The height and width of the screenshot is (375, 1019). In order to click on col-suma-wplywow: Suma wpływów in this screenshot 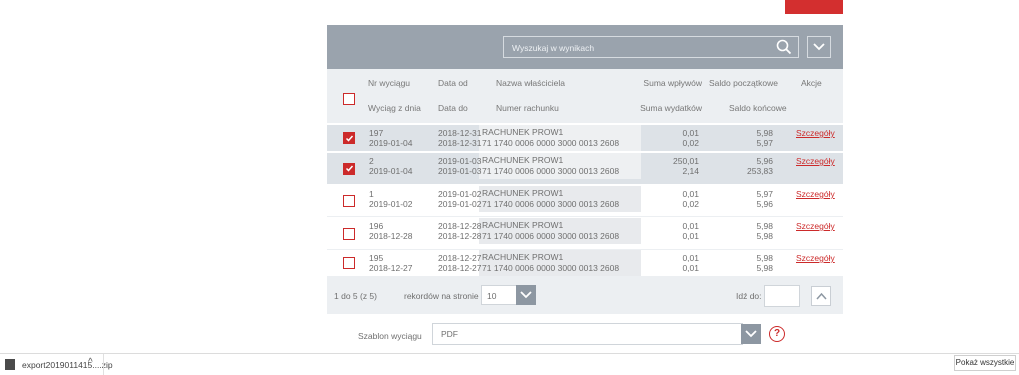, I will do `click(667, 83)`.